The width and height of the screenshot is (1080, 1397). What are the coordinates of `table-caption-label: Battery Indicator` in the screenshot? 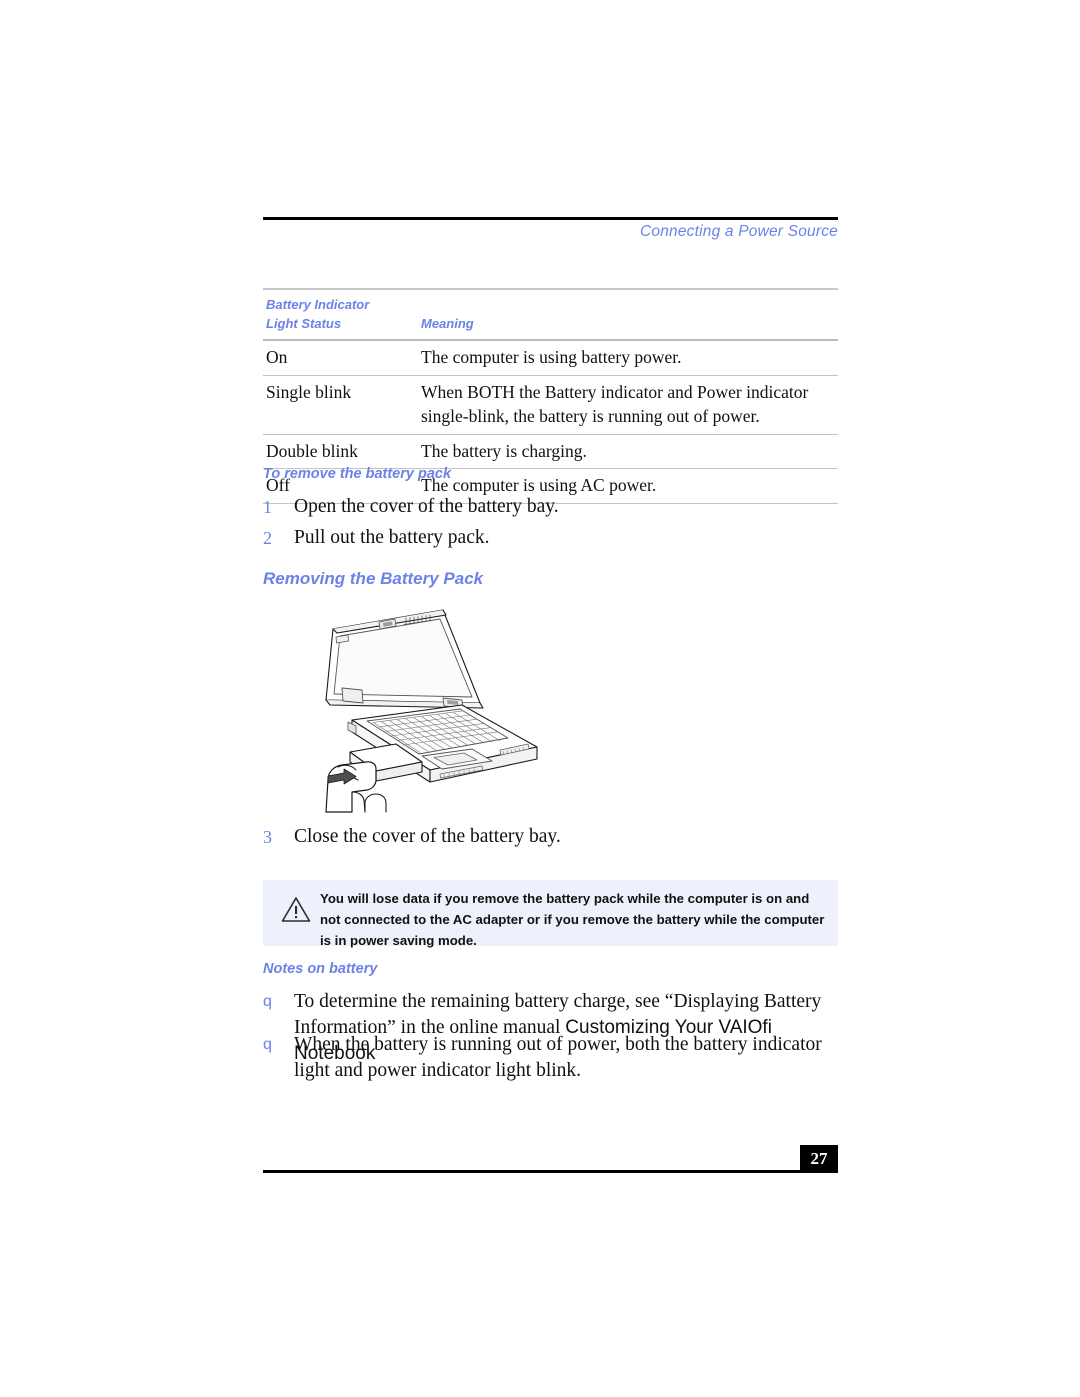 It's located at (318, 304).